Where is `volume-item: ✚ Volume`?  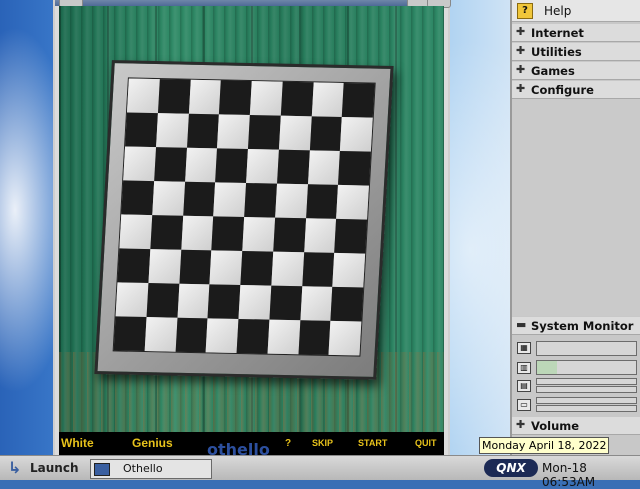
volume-item: ✚ Volume is located at coordinates (576, 426).